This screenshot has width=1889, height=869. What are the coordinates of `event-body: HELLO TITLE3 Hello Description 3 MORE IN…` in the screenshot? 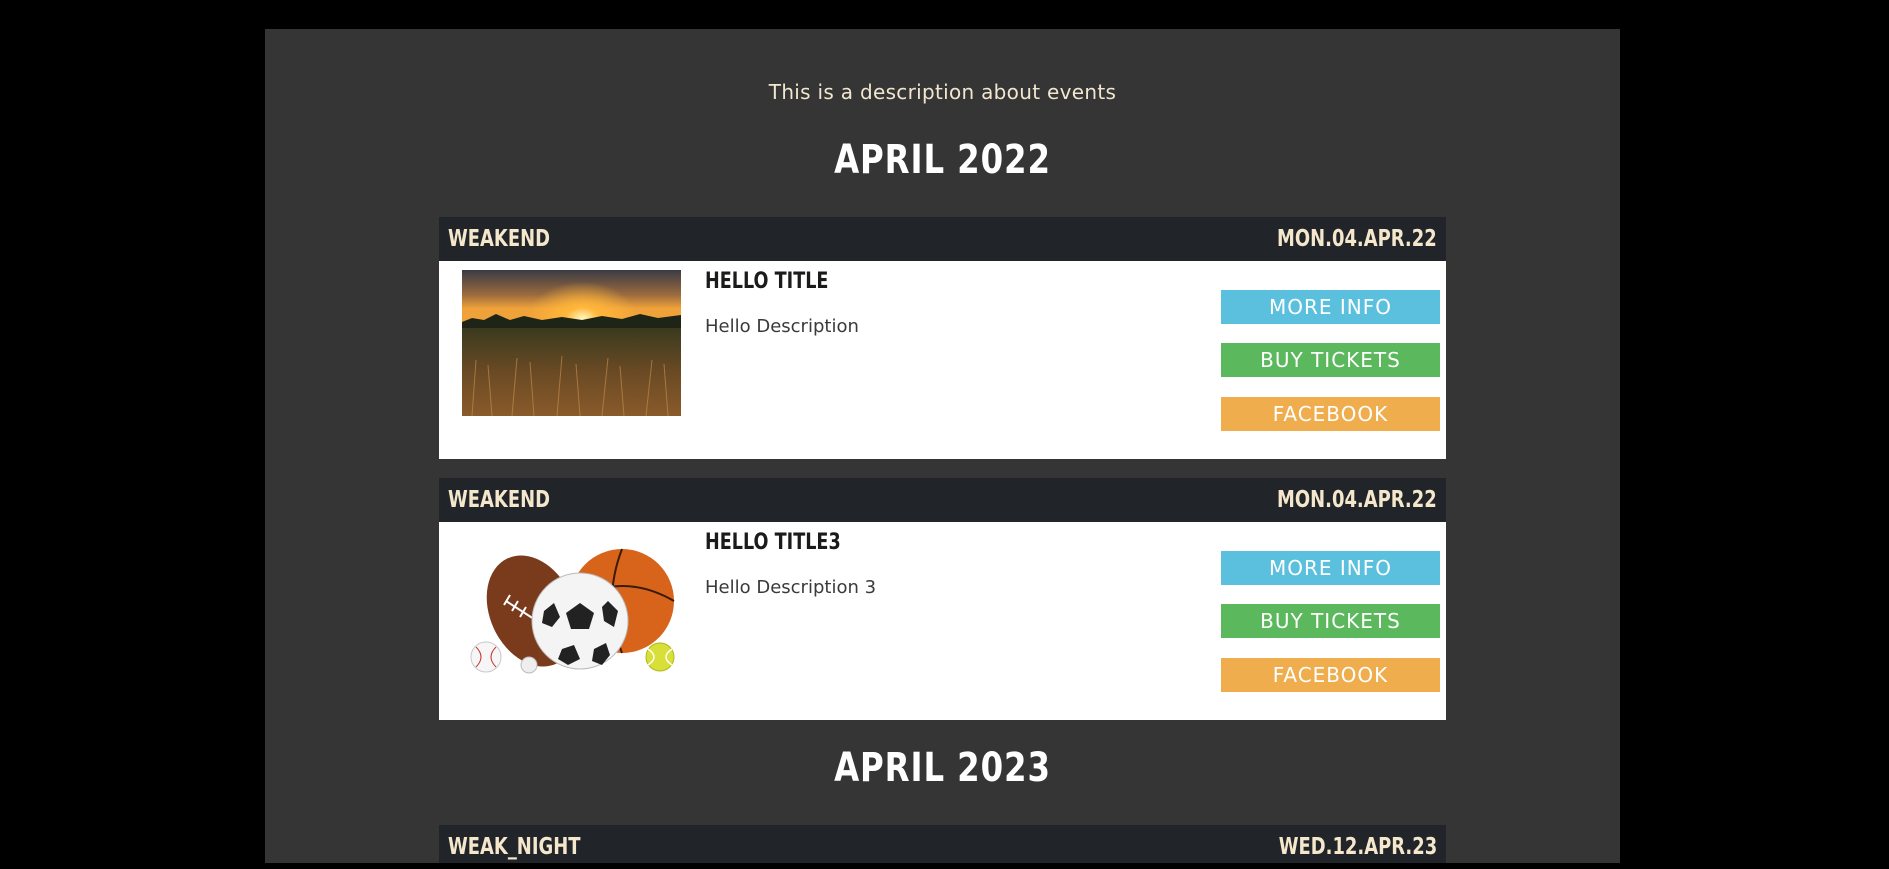 It's located at (942, 621).